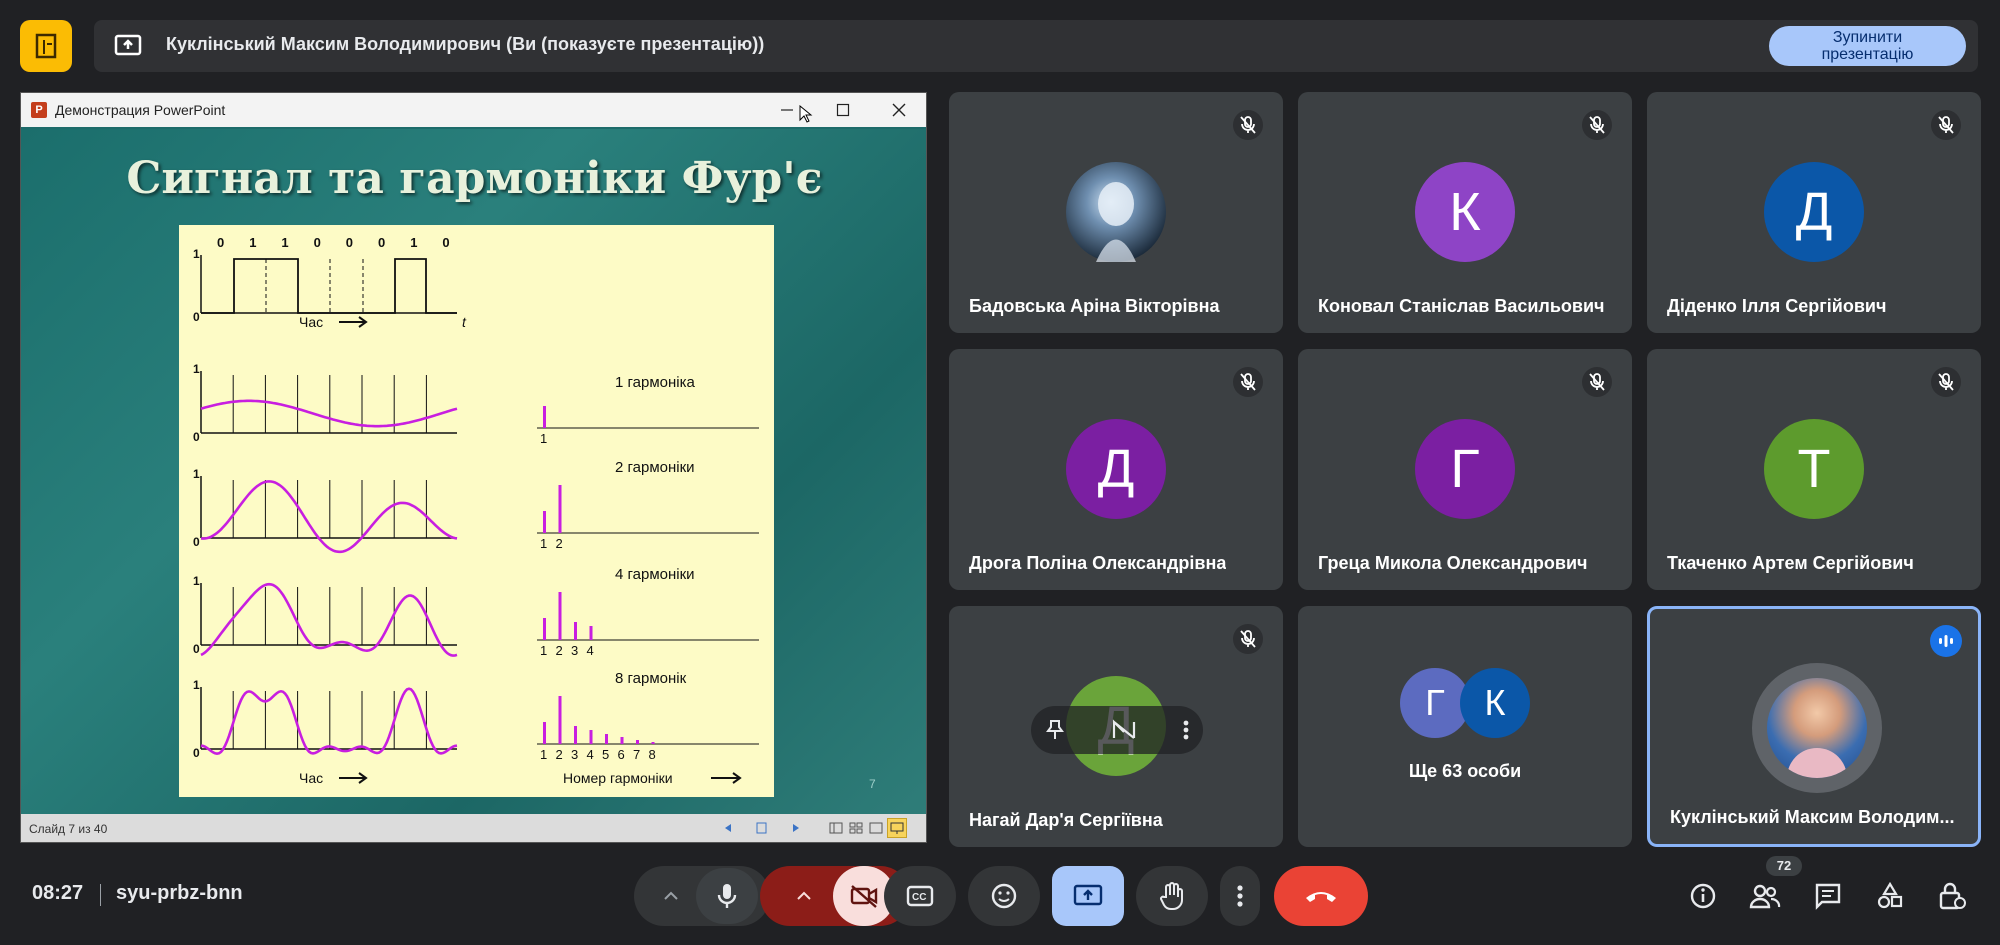 Image resolution: width=2000 pixels, height=945 pixels. What do you see at coordinates (1867, 46) in the screenshot?
I see `stop-presenting-button: Зупинити презентацію` at bounding box center [1867, 46].